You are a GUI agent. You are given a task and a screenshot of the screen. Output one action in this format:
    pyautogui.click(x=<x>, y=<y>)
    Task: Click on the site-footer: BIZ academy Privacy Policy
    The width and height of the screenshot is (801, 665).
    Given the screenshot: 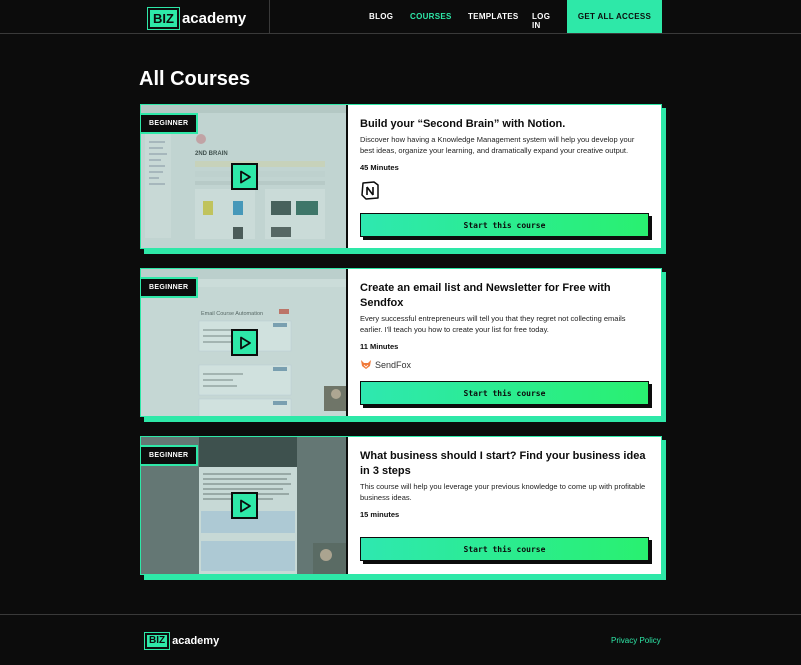 What is the action you would take?
    pyautogui.click(x=400, y=639)
    